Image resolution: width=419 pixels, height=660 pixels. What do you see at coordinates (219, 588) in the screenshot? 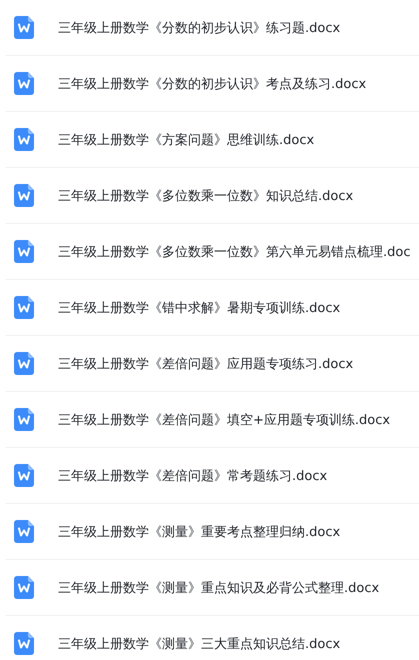
I see `file-name: 三年级上册数学《测量》重点知识及必背公式整理.docx` at bounding box center [219, 588].